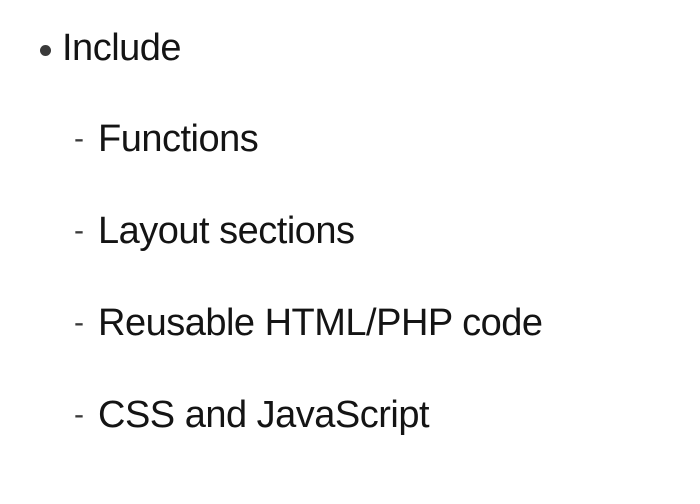 Image resolution: width=700 pixels, height=504 pixels. I want to click on sub-item-layout-sections: - Layout sections, so click(214, 231).